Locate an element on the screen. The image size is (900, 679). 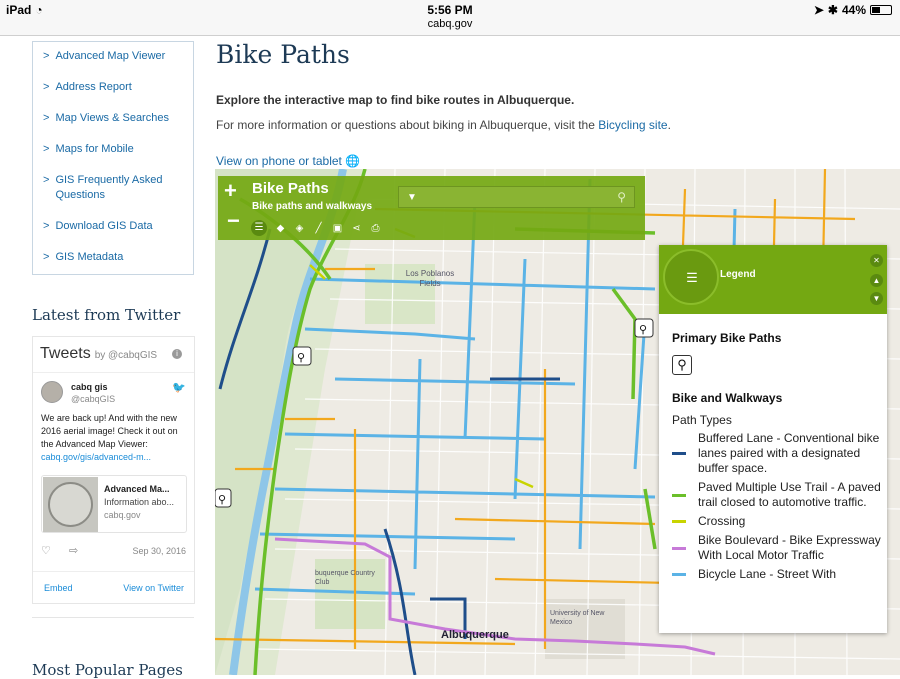
chevron-down-icon: ▼ is located at coordinates (876, 298).